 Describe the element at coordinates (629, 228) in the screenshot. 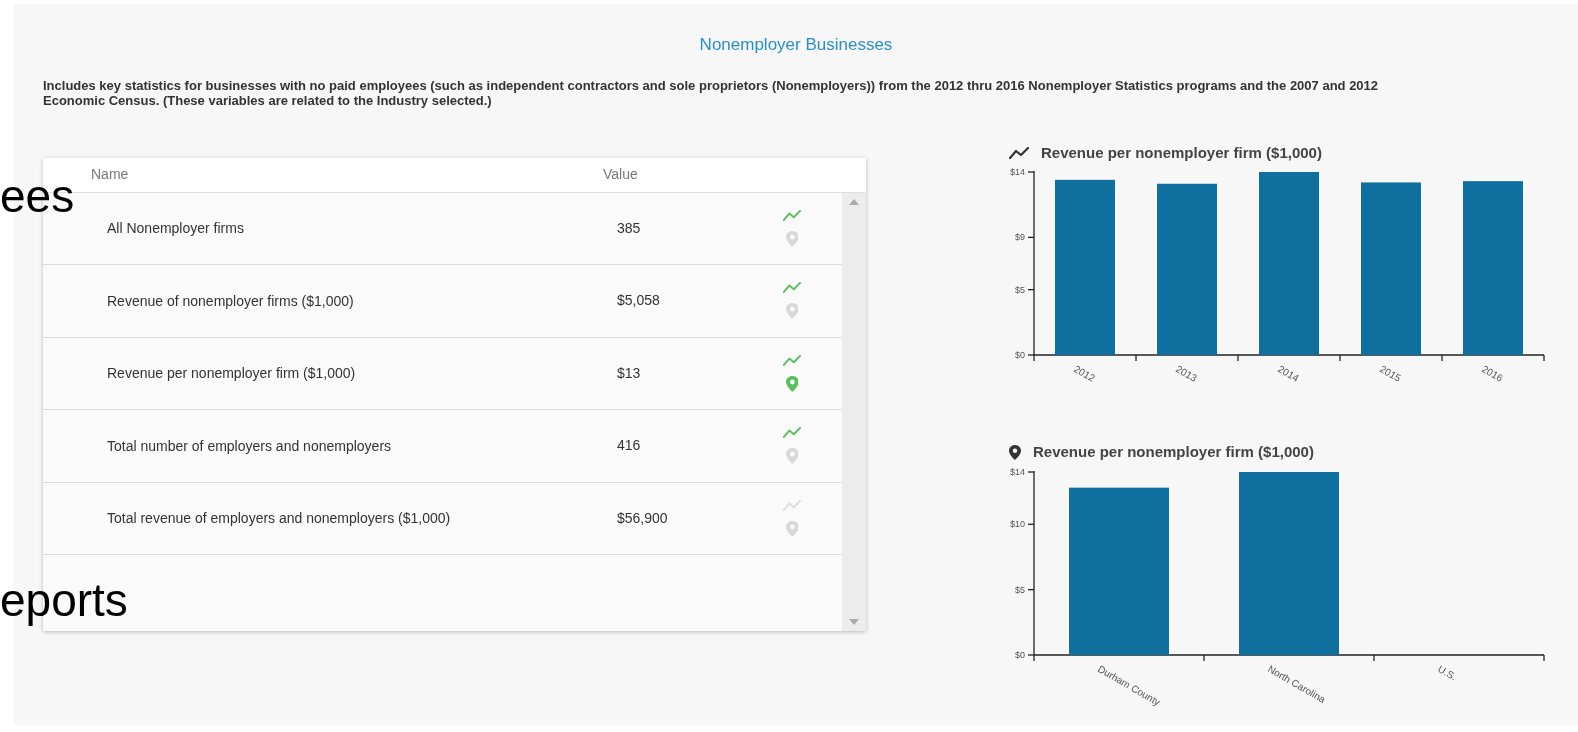

I see `table-cell-text: 385` at that location.